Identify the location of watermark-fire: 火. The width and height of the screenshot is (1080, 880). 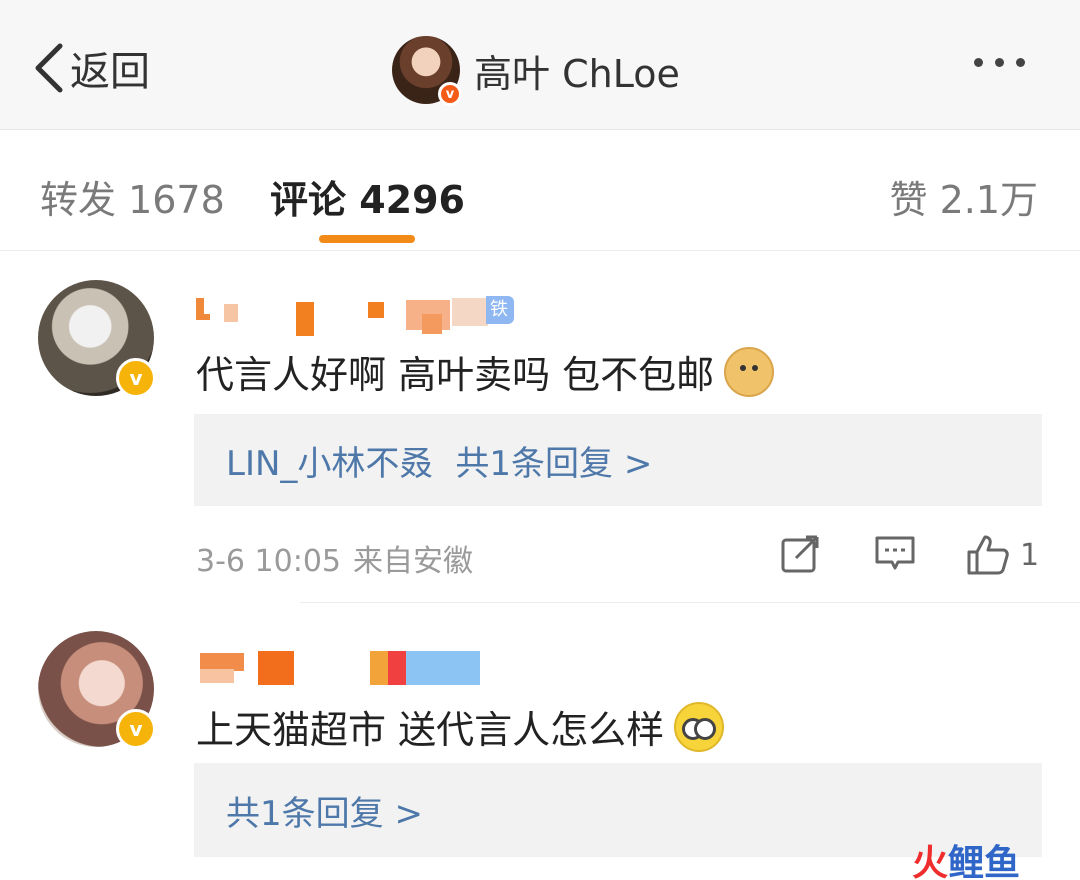
(930, 861).